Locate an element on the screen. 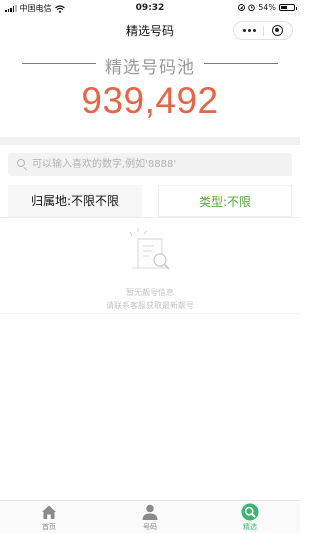 The height and width of the screenshot is (533, 320). hero-line-right is located at coordinates (241, 63).